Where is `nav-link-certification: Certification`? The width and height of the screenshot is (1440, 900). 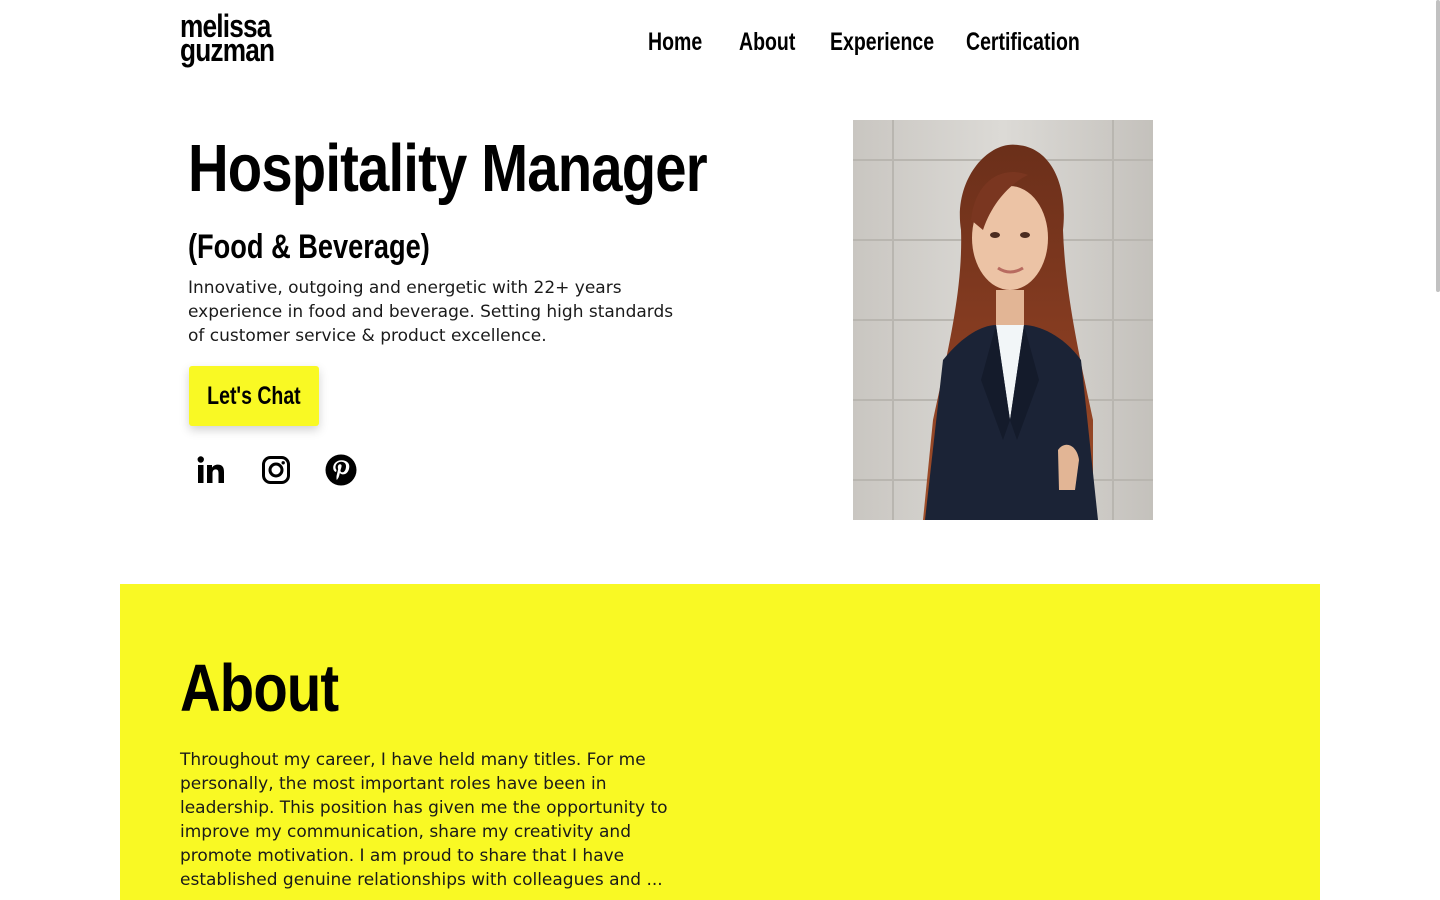
nav-link-certification: Certification is located at coordinates (1023, 42).